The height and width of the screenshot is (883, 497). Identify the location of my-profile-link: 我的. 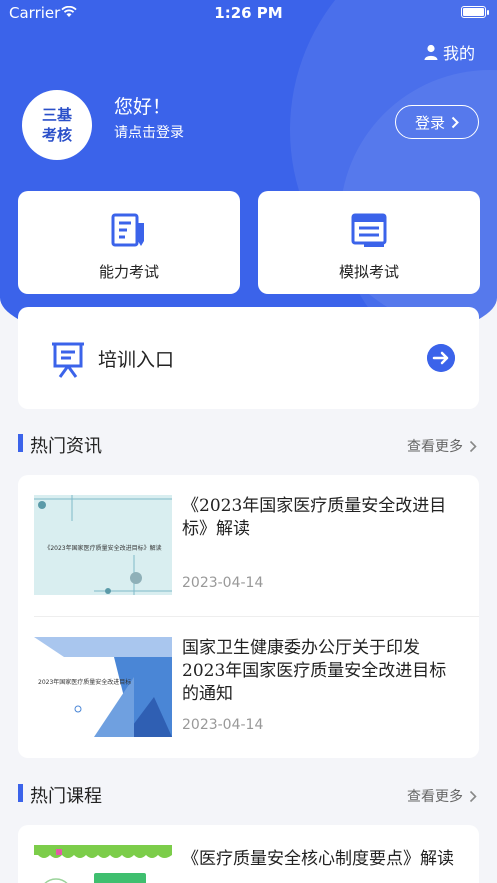
(449, 52).